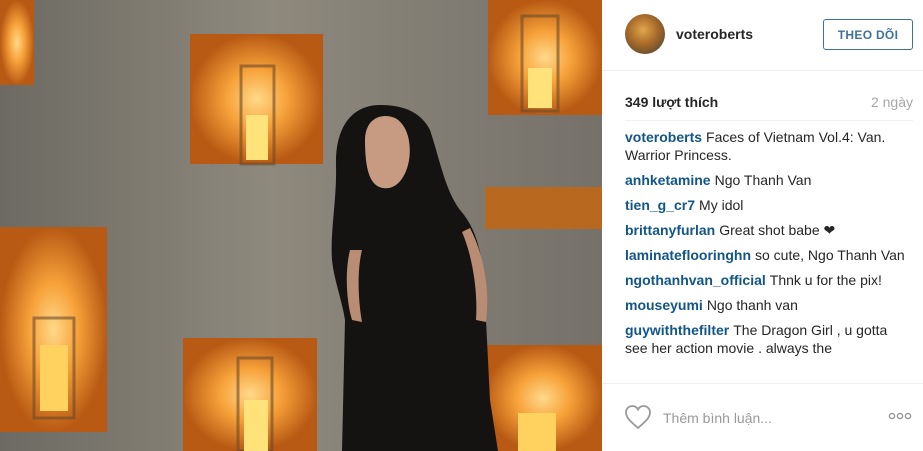  I want to click on comment: laminateflooringhn so cute, Ngo Thanh Van, so click(765, 255).